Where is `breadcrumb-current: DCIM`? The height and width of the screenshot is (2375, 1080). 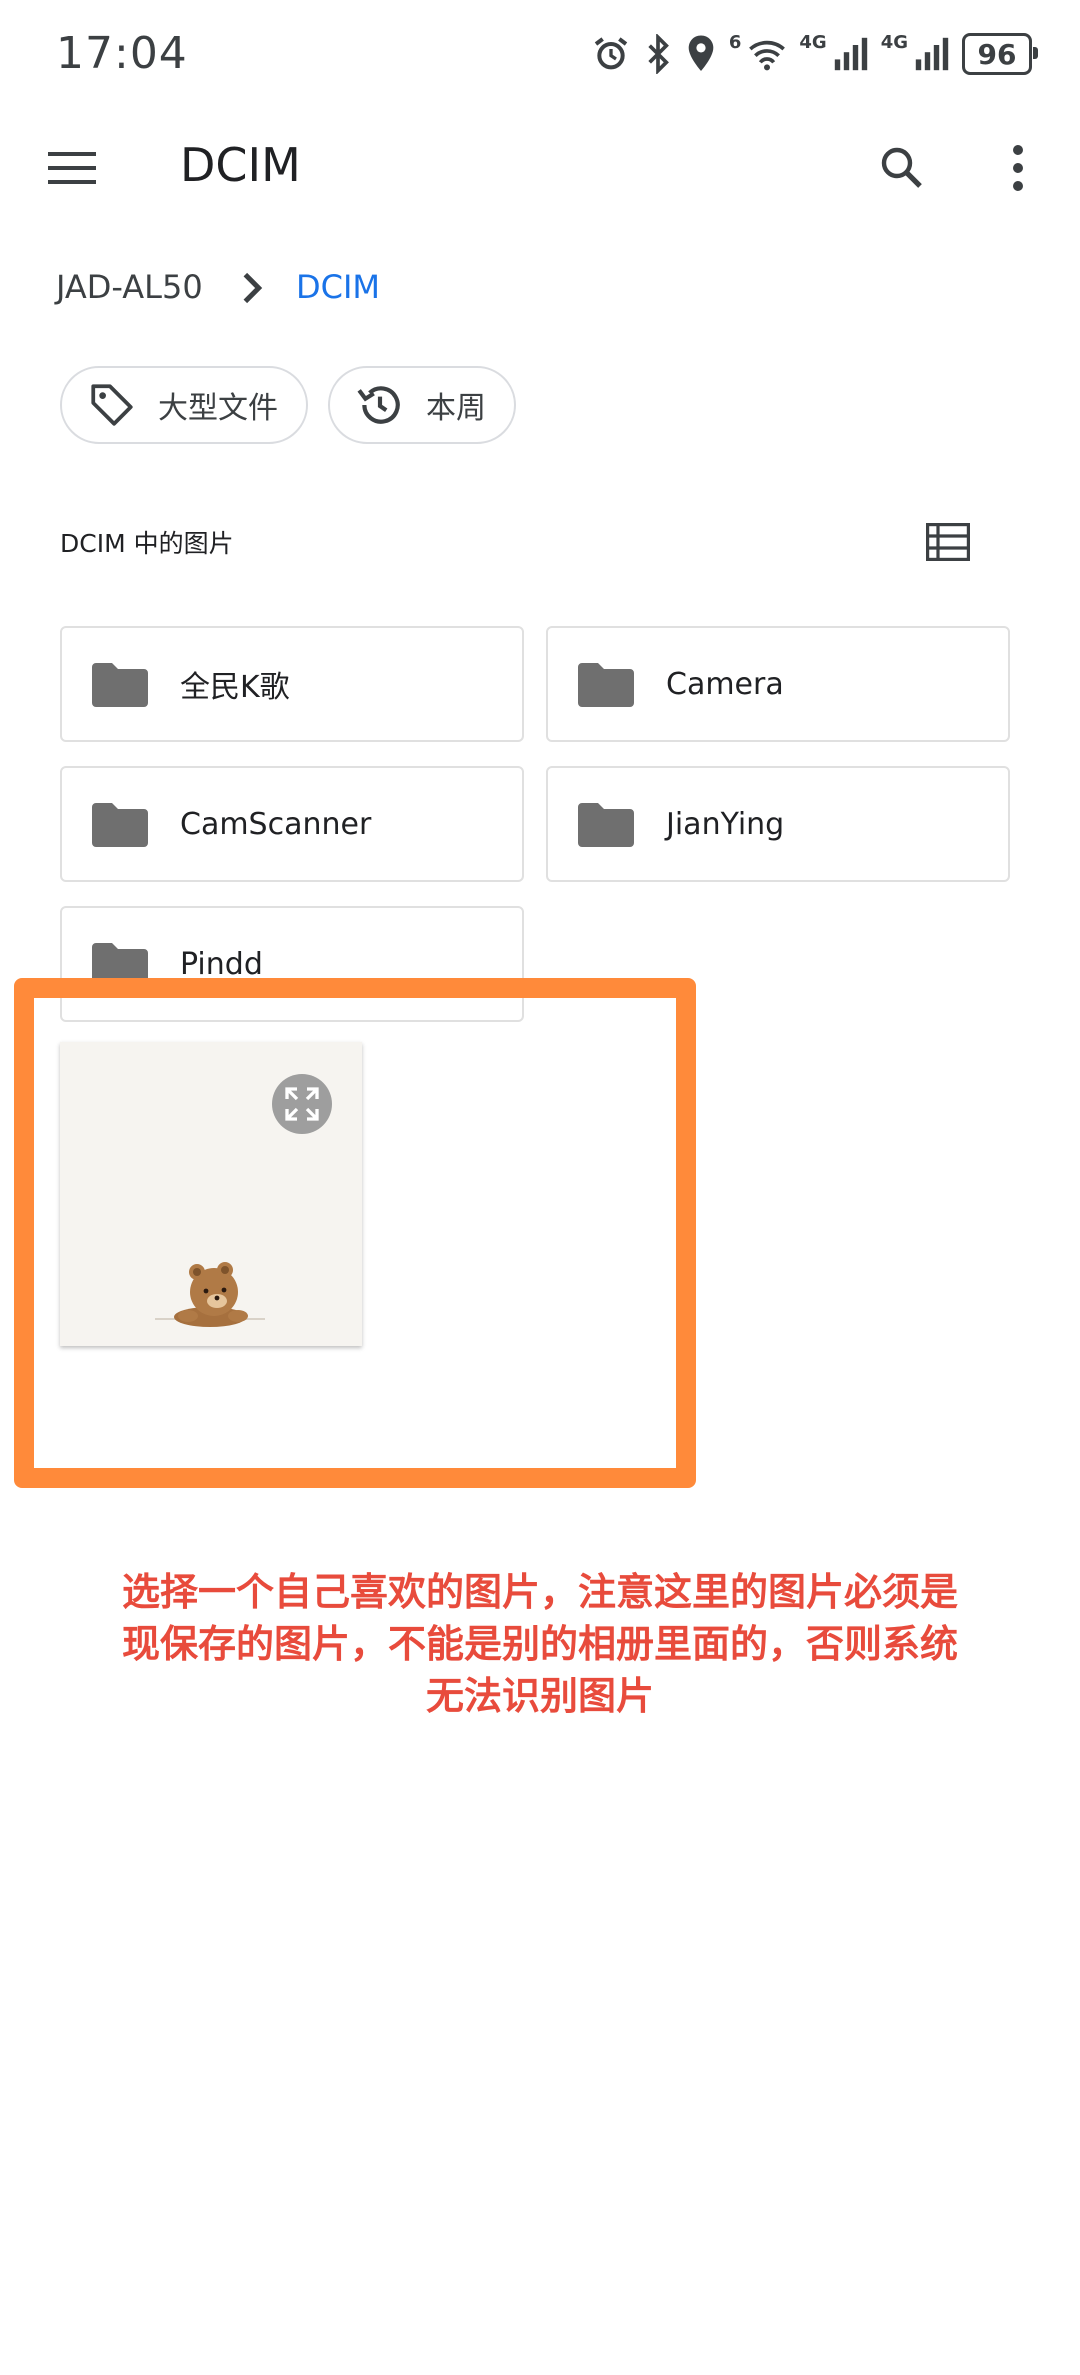 breadcrumb-current: DCIM is located at coordinates (338, 287).